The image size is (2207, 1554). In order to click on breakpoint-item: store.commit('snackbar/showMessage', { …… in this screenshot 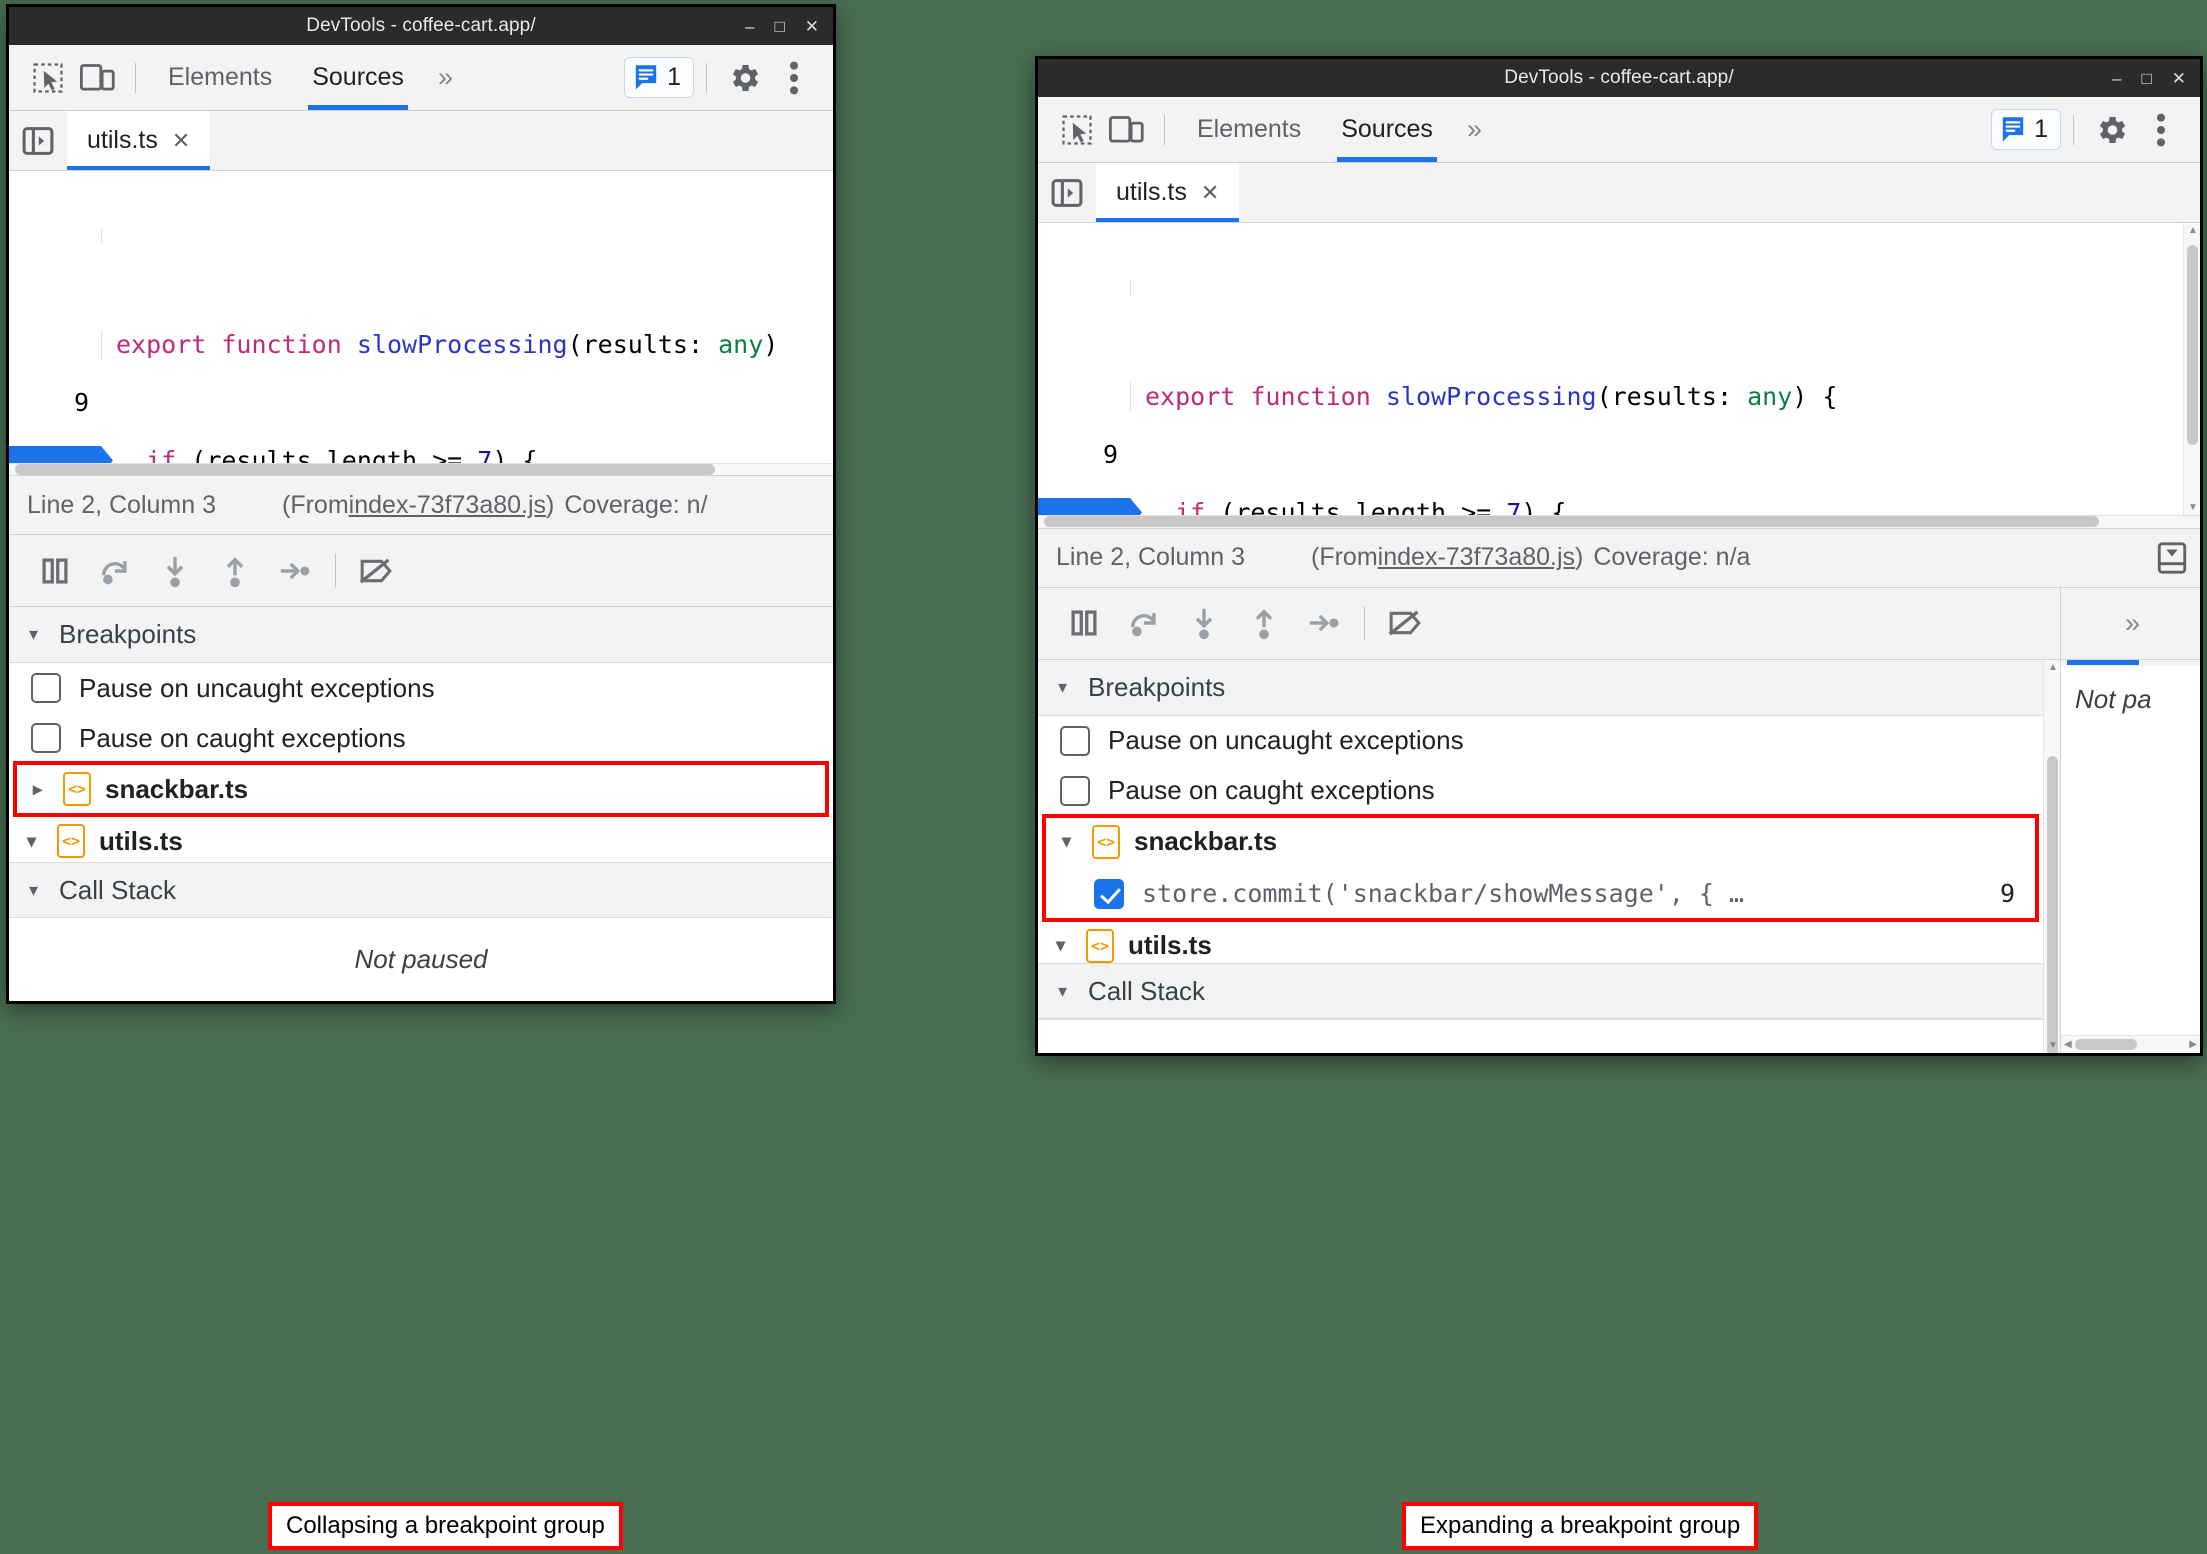, I will do `click(1540, 894)`.